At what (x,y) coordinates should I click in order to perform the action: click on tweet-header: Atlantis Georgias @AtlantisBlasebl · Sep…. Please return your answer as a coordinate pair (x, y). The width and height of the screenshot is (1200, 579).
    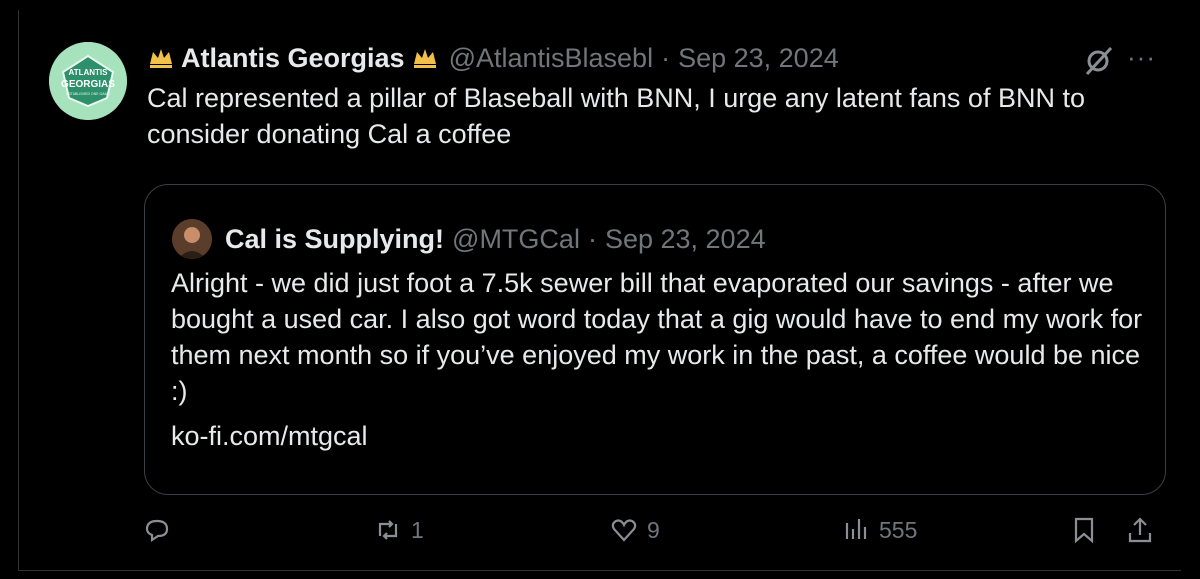
    Looking at the image, I should click on (493, 58).